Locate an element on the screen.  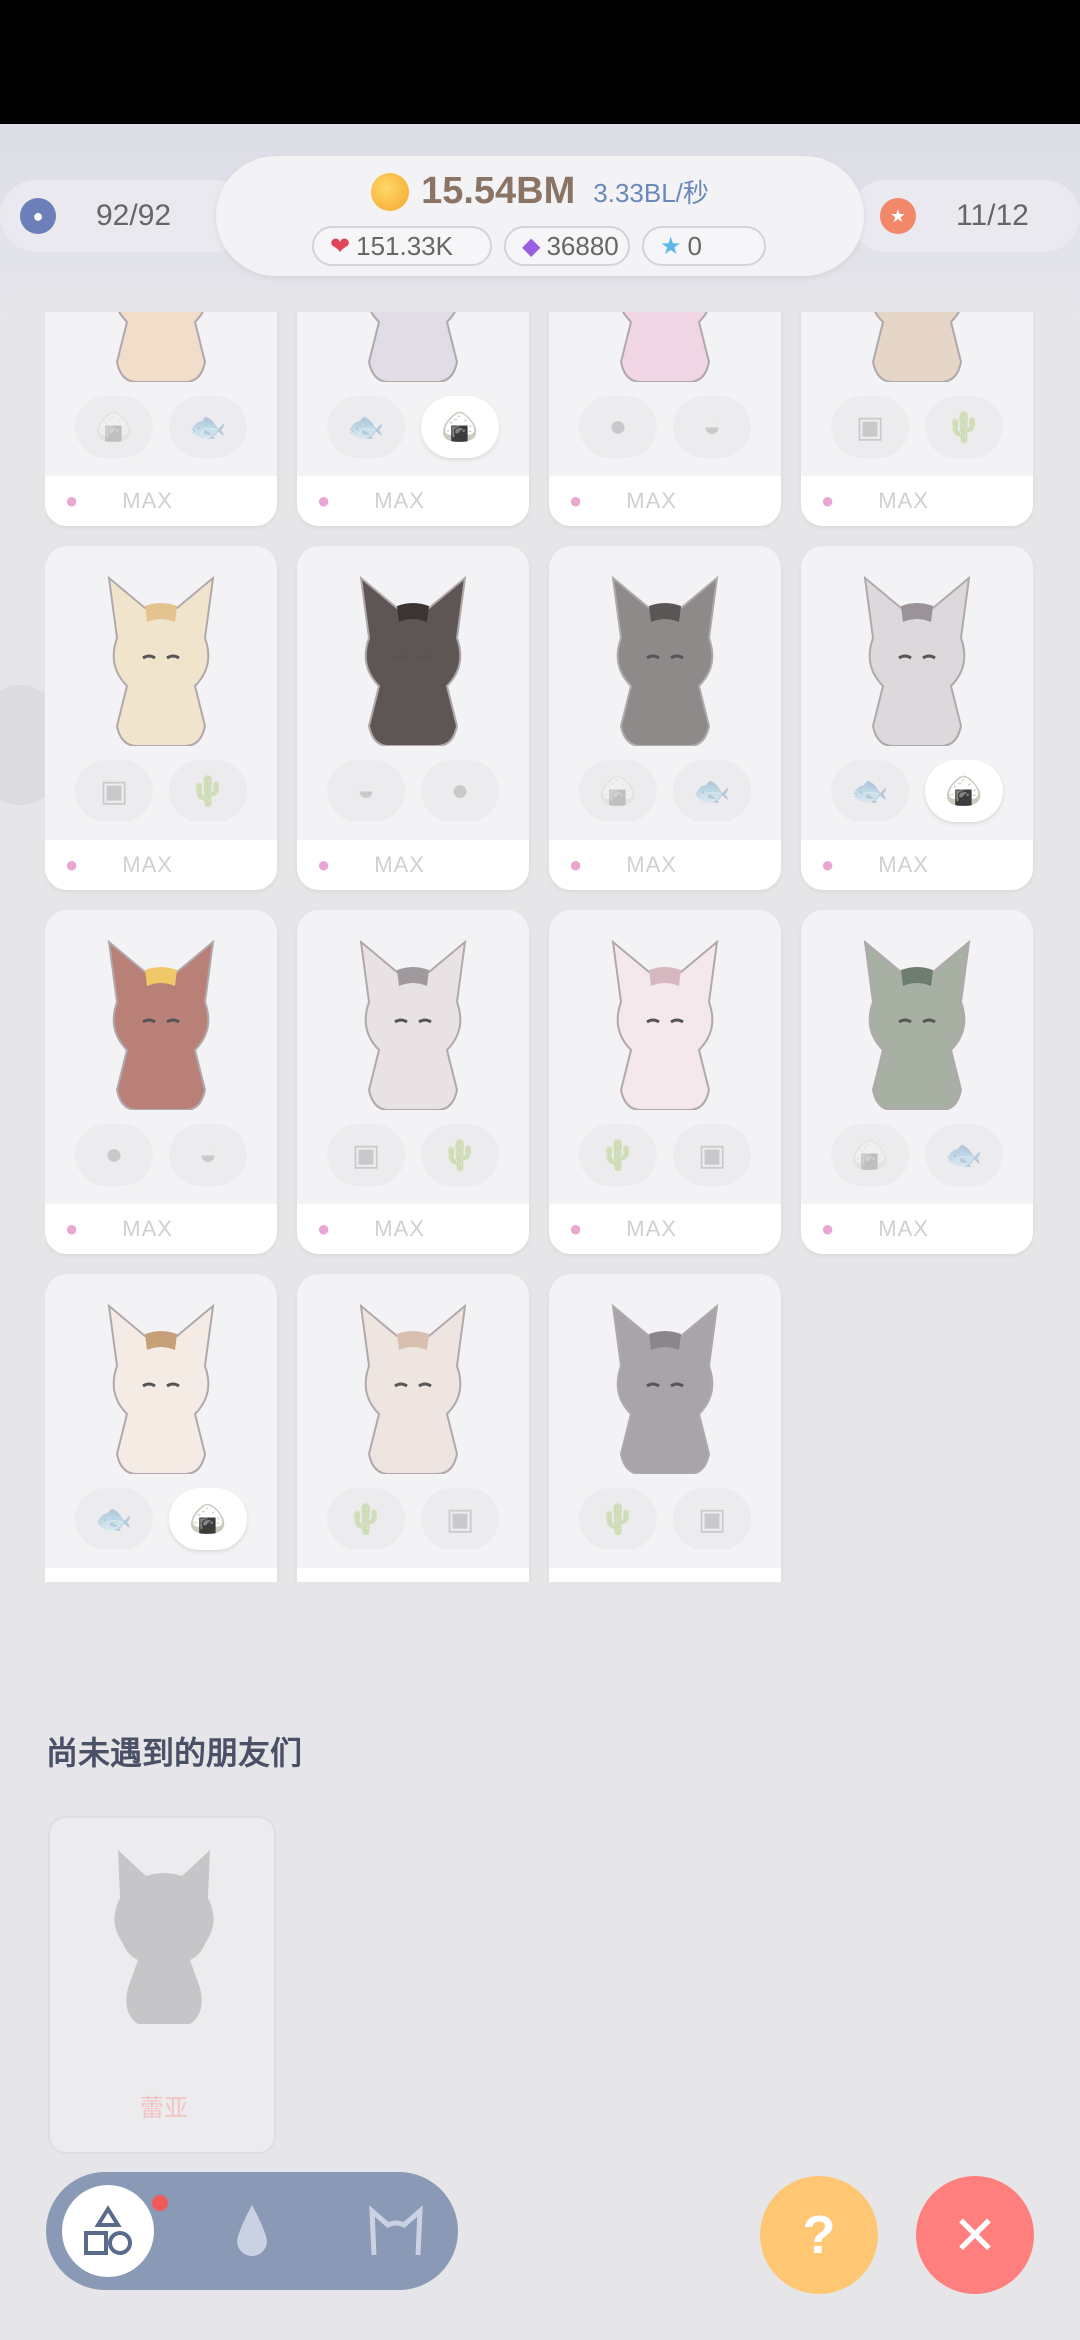
currency-panel: 15.54BM 3.33BL/秒 ❤ 151.33K ◆ 36880 ★ 0 is located at coordinates (540, 216).